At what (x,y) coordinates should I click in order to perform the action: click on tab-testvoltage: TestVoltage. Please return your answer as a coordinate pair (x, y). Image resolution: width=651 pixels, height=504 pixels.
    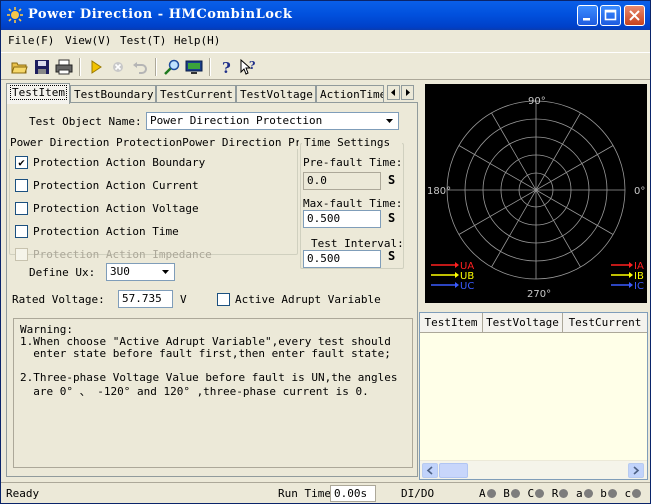
    Looking at the image, I should click on (276, 94).